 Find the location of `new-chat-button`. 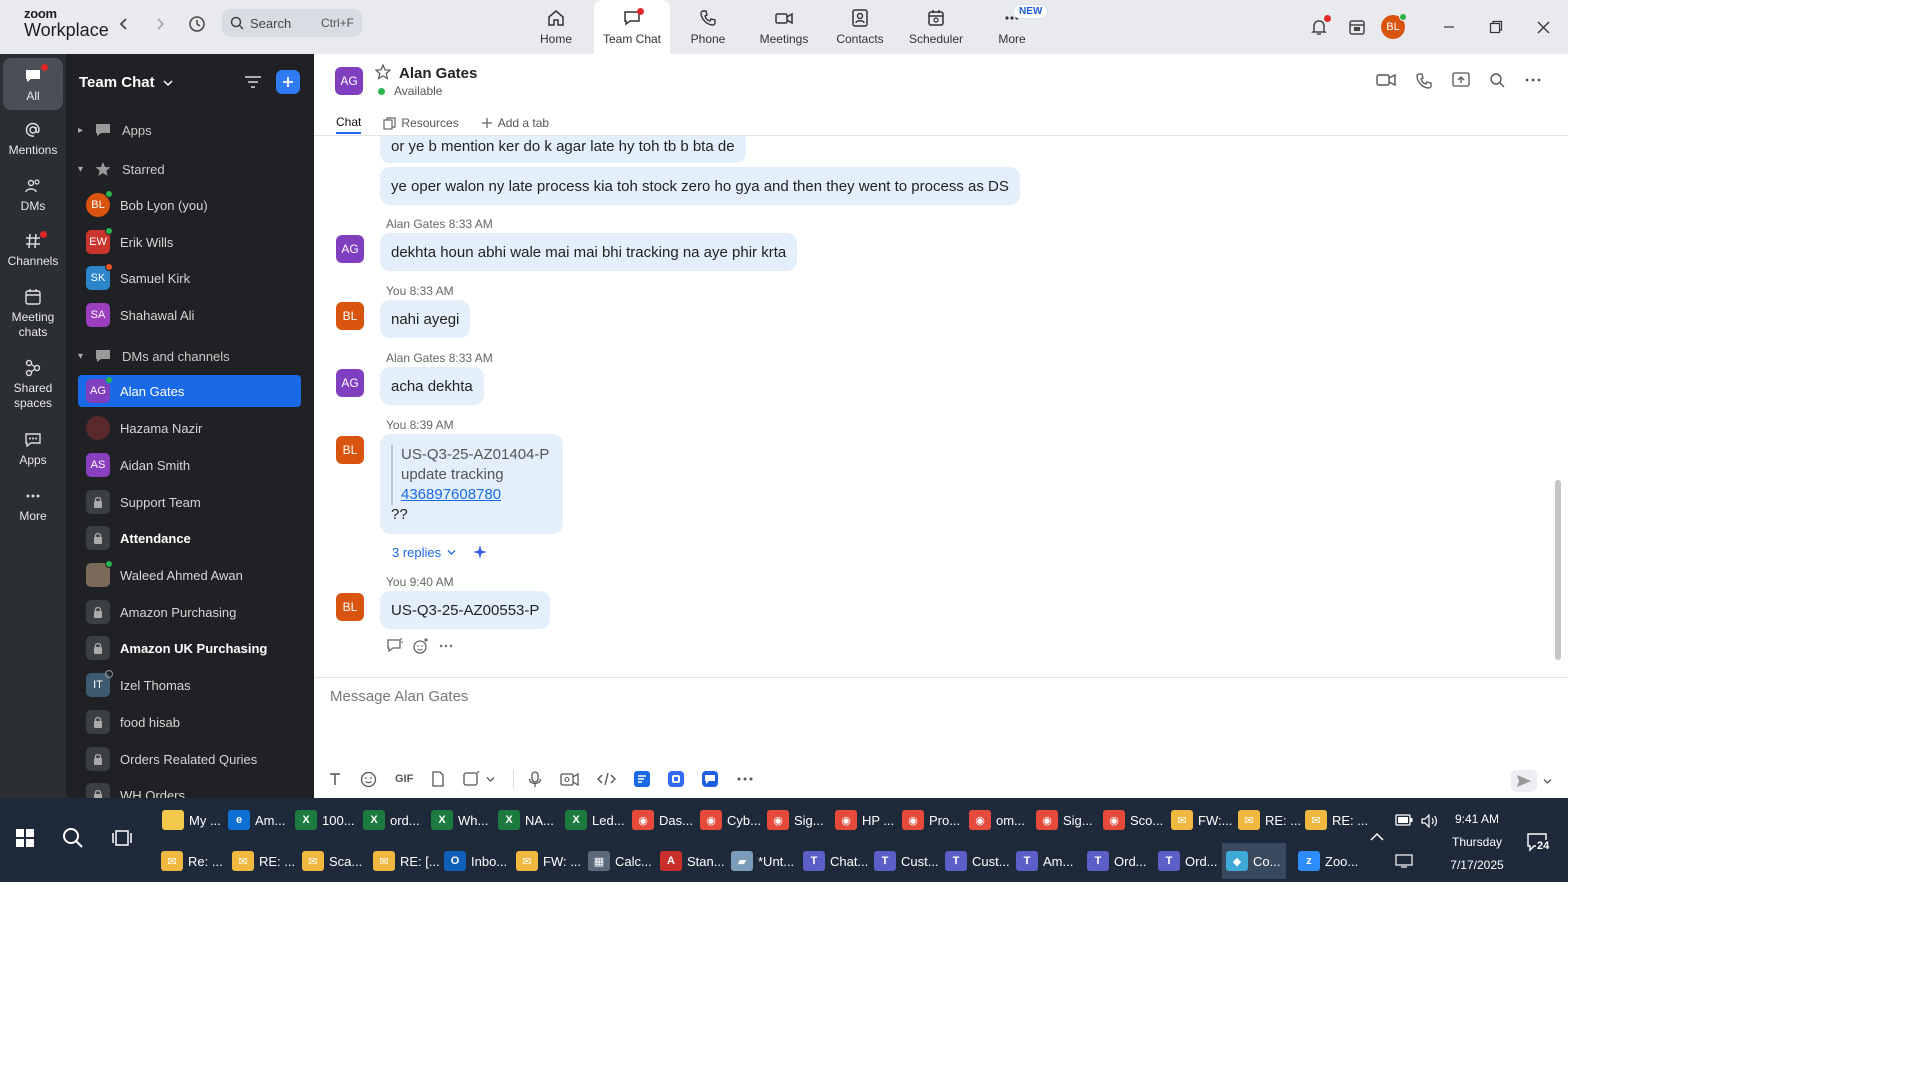

new-chat-button is located at coordinates (288, 82).